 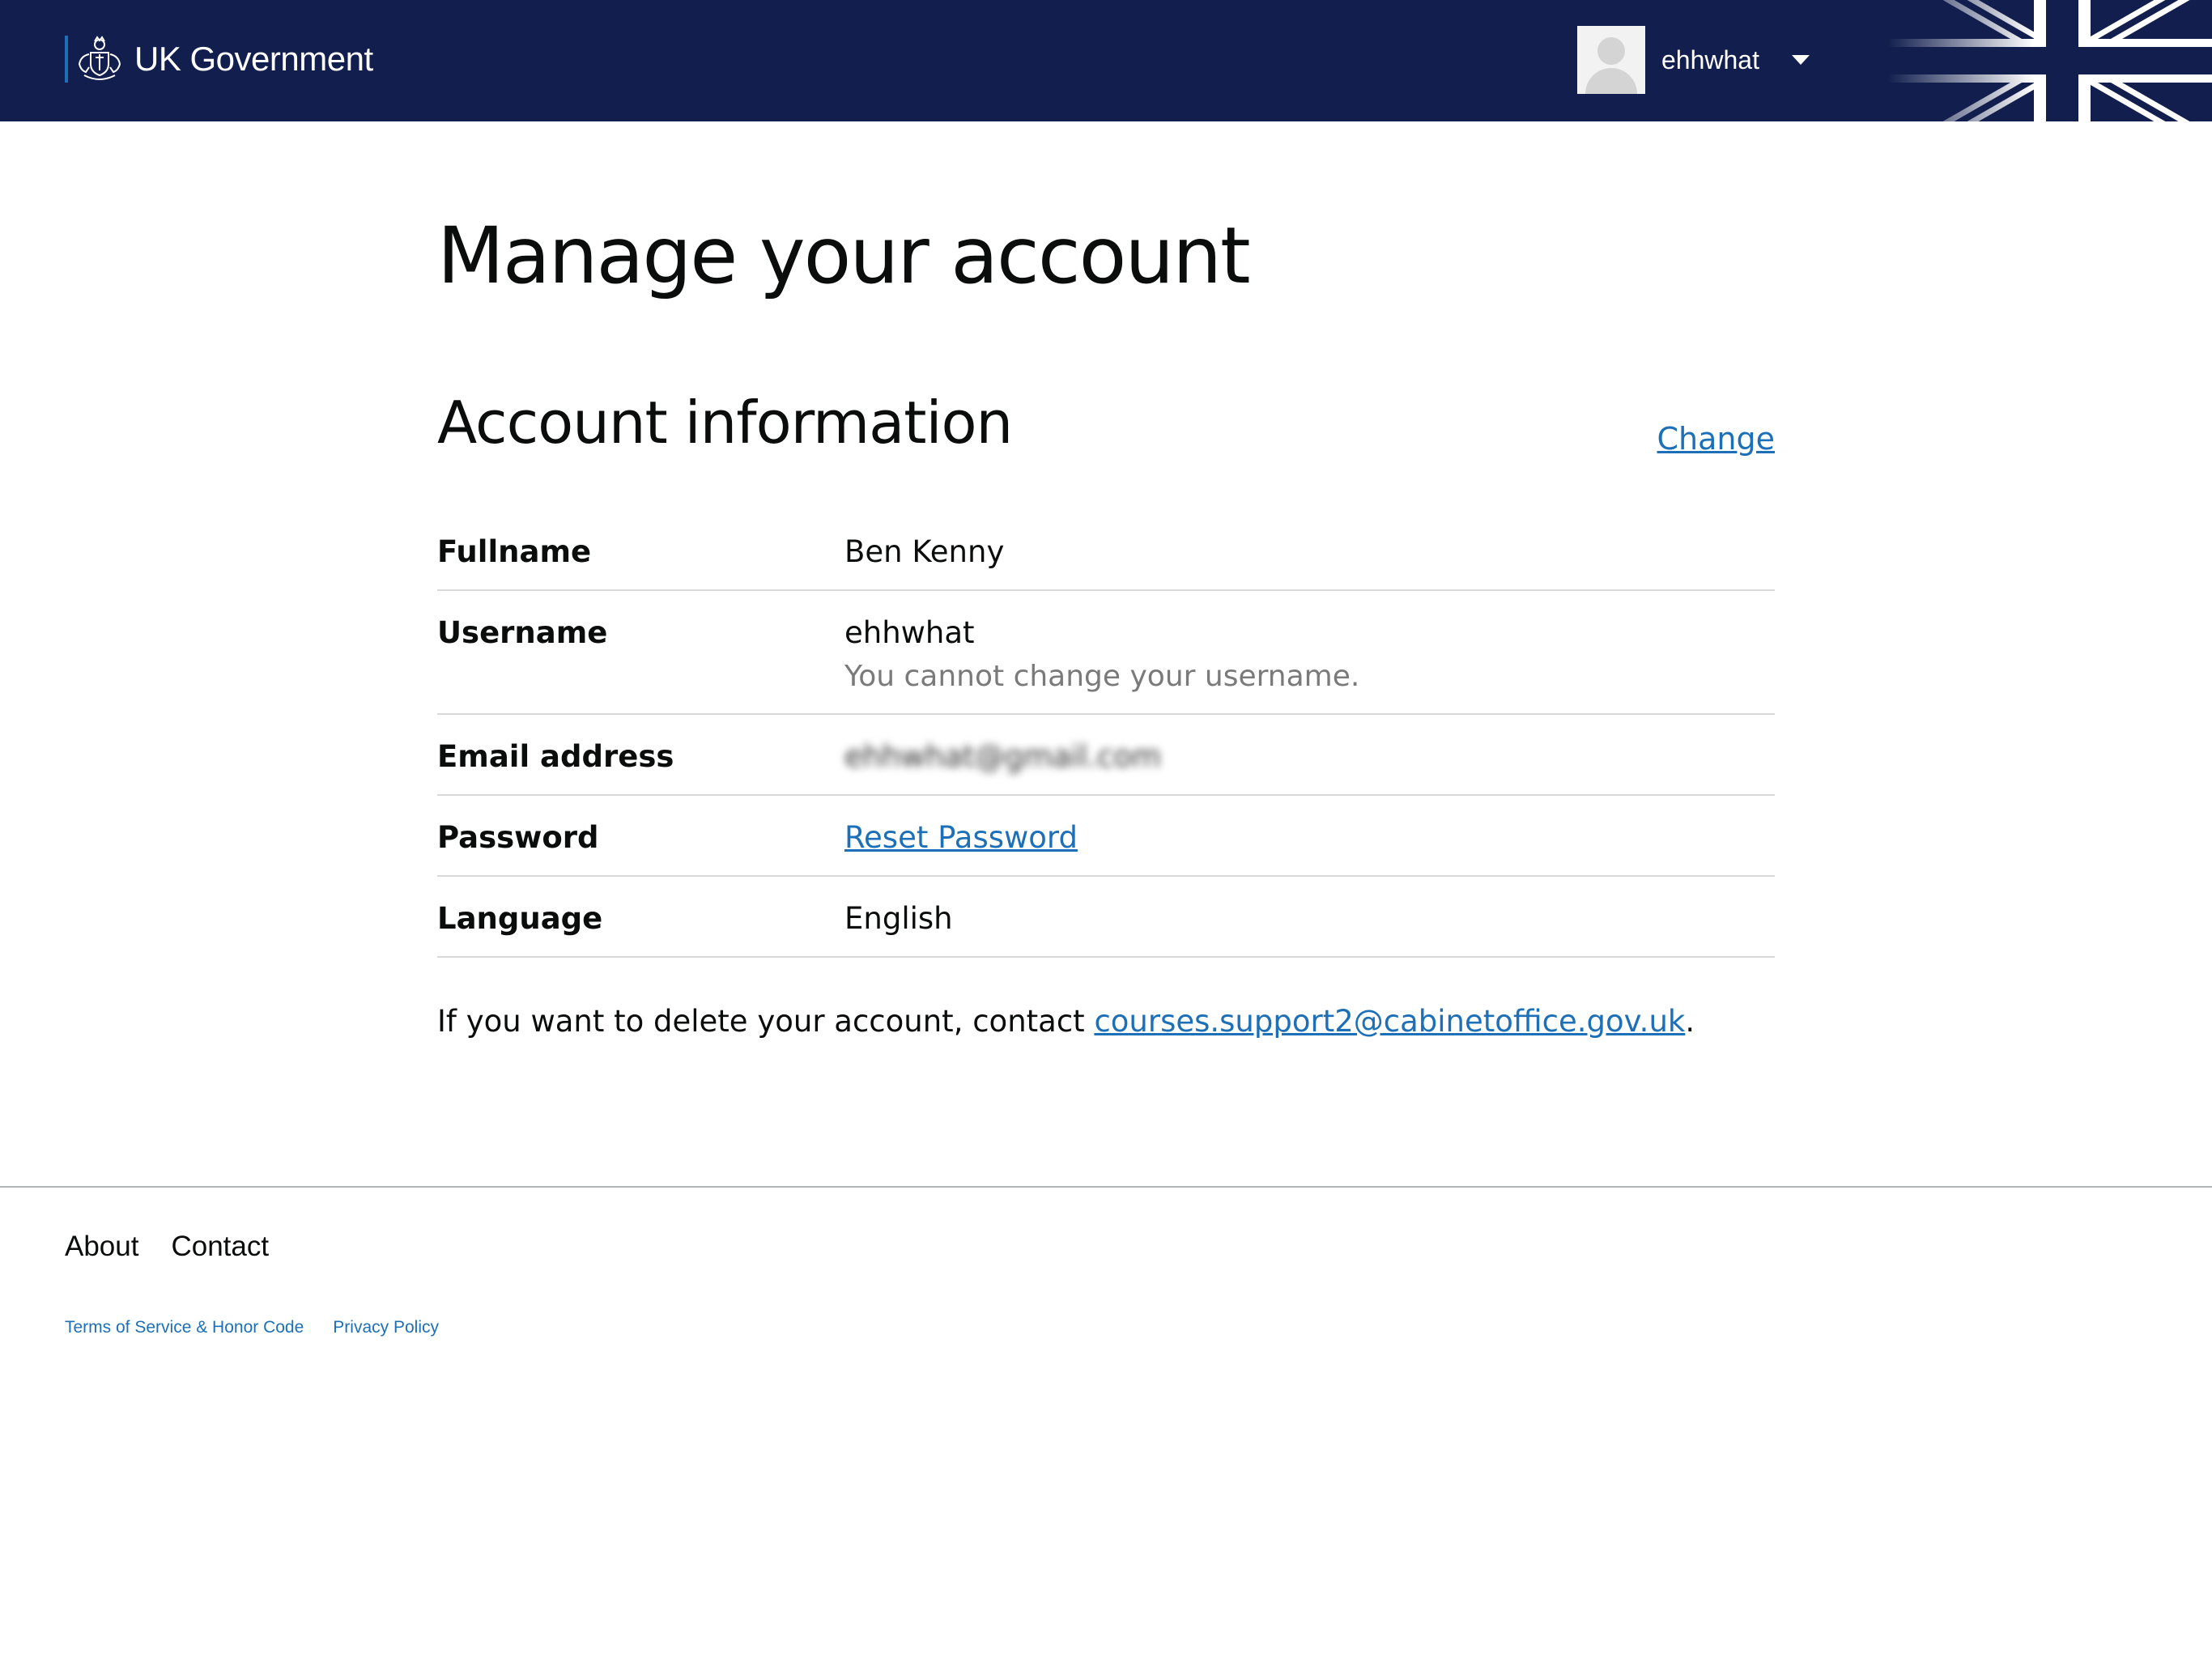 What do you see at coordinates (899, 918) in the screenshot?
I see `language-value: English` at bounding box center [899, 918].